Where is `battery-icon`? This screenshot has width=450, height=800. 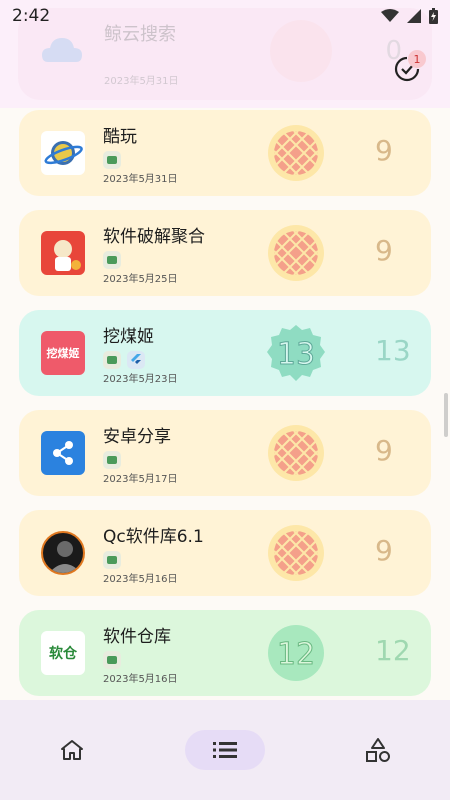 battery-icon is located at coordinates (433, 16).